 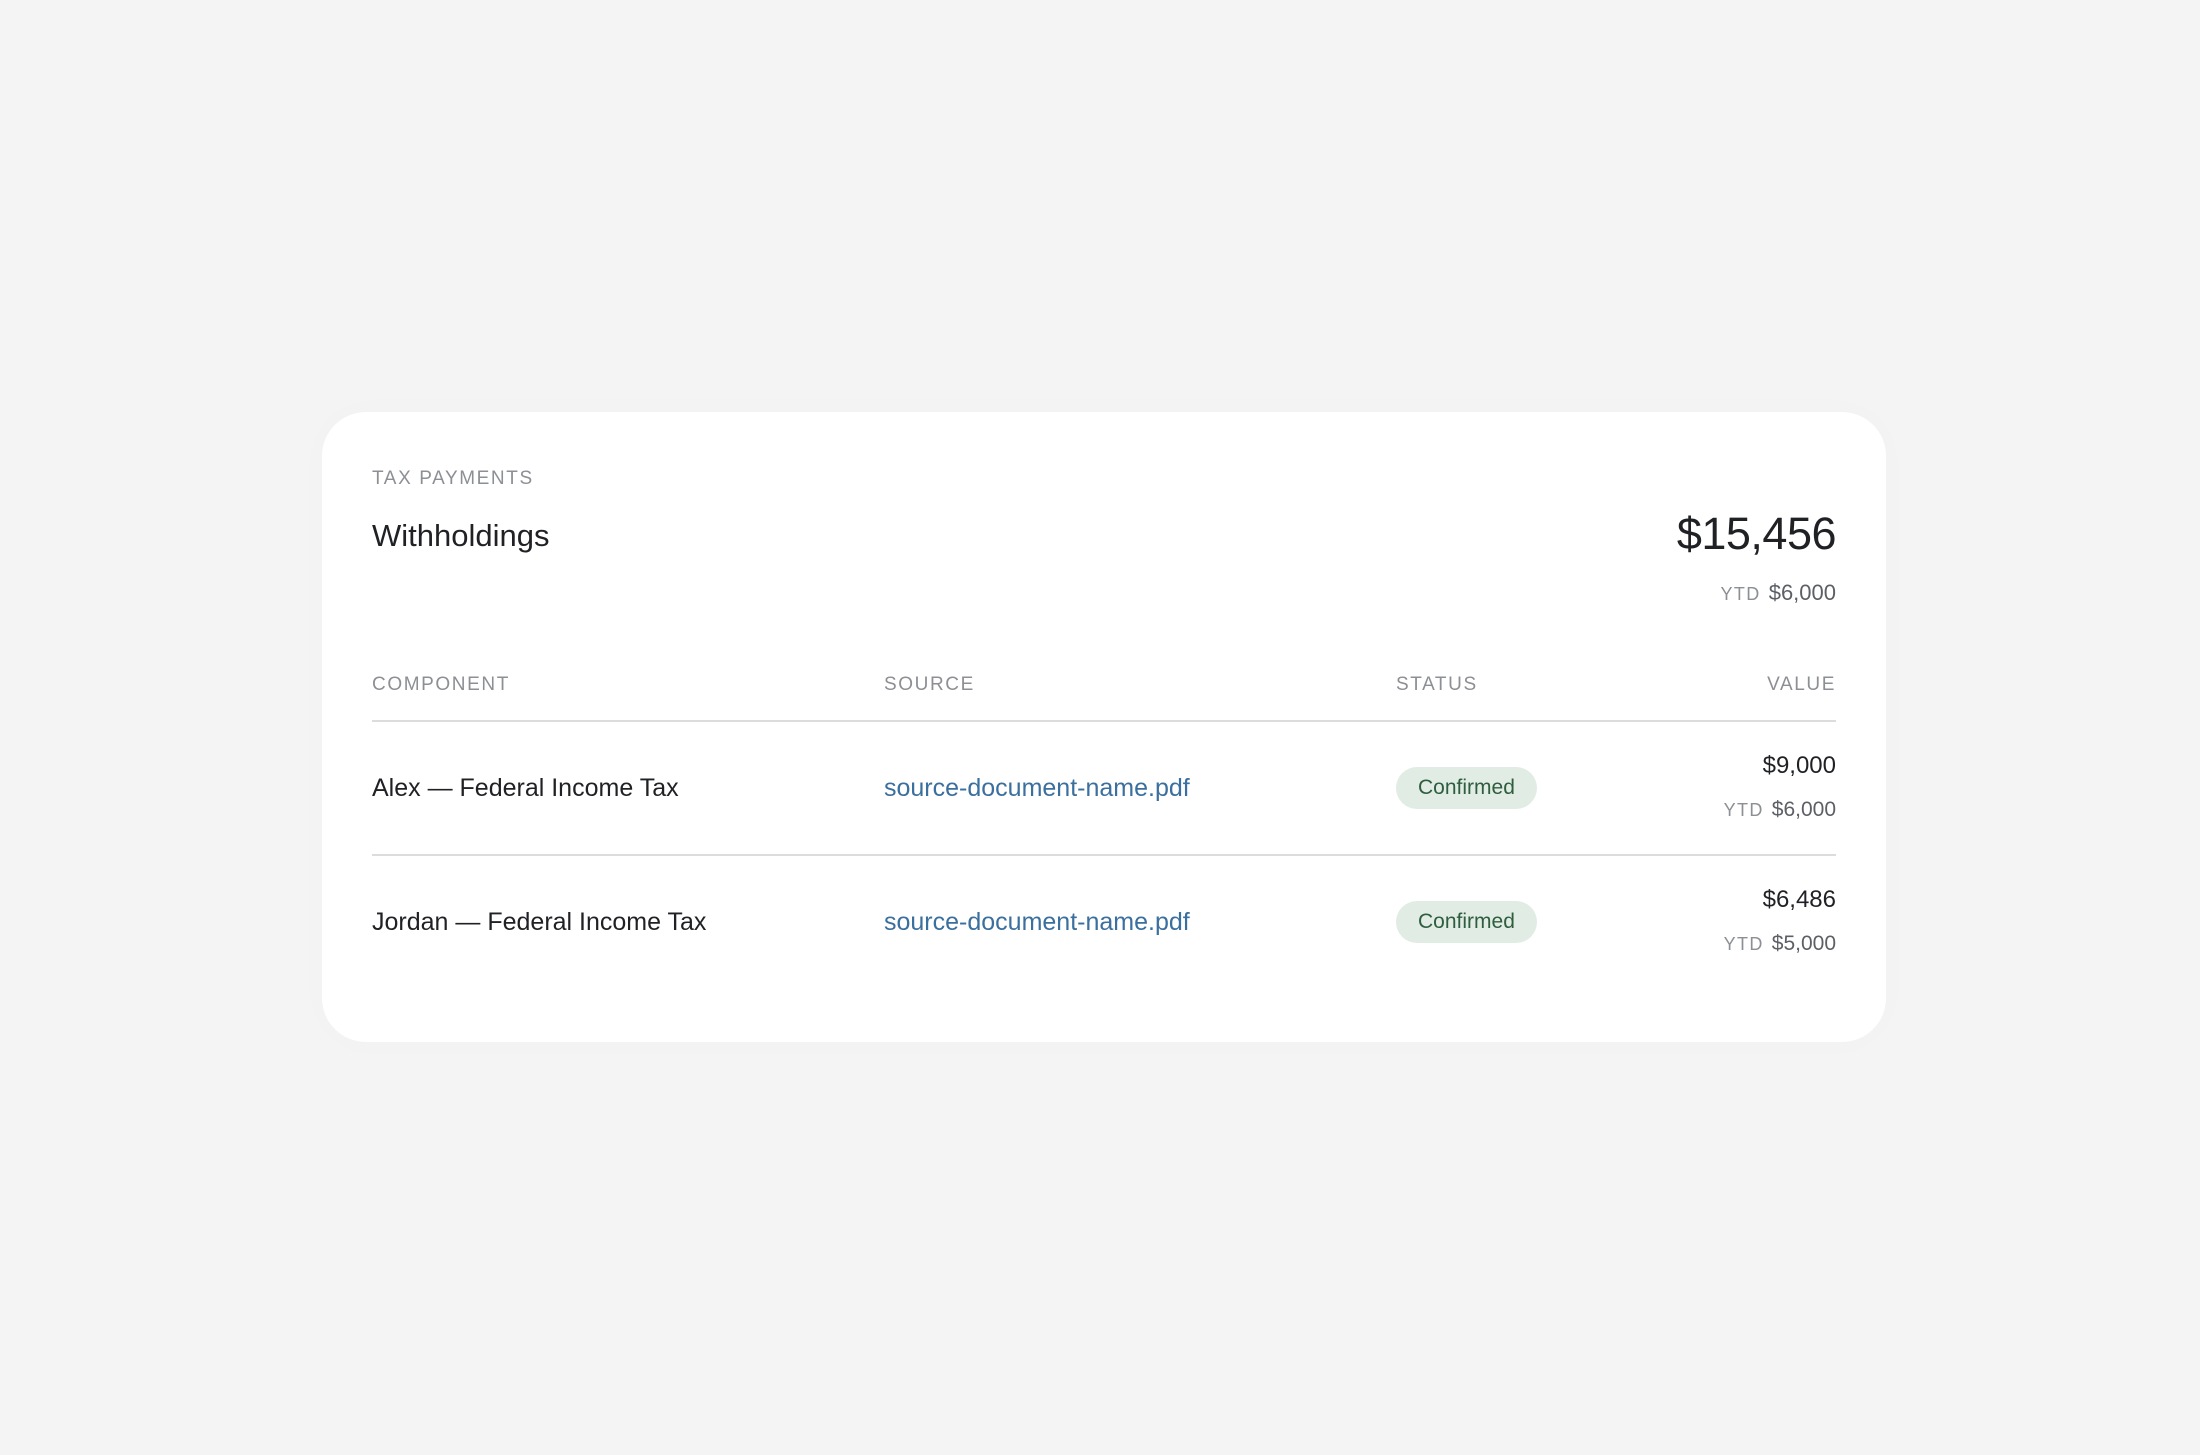 What do you see at coordinates (929, 684) in the screenshot?
I see `column-header-source: SOURCE` at bounding box center [929, 684].